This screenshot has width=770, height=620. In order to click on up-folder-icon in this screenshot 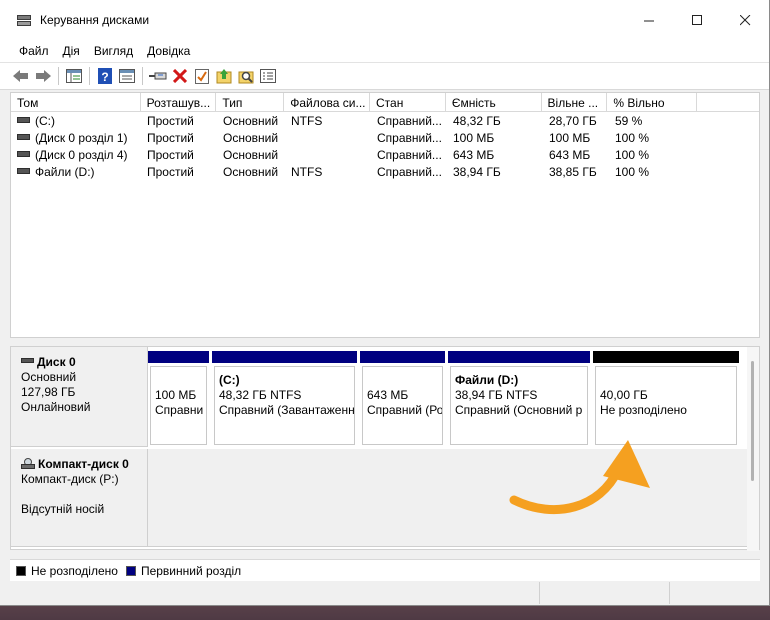, I will do `click(224, 76)`.